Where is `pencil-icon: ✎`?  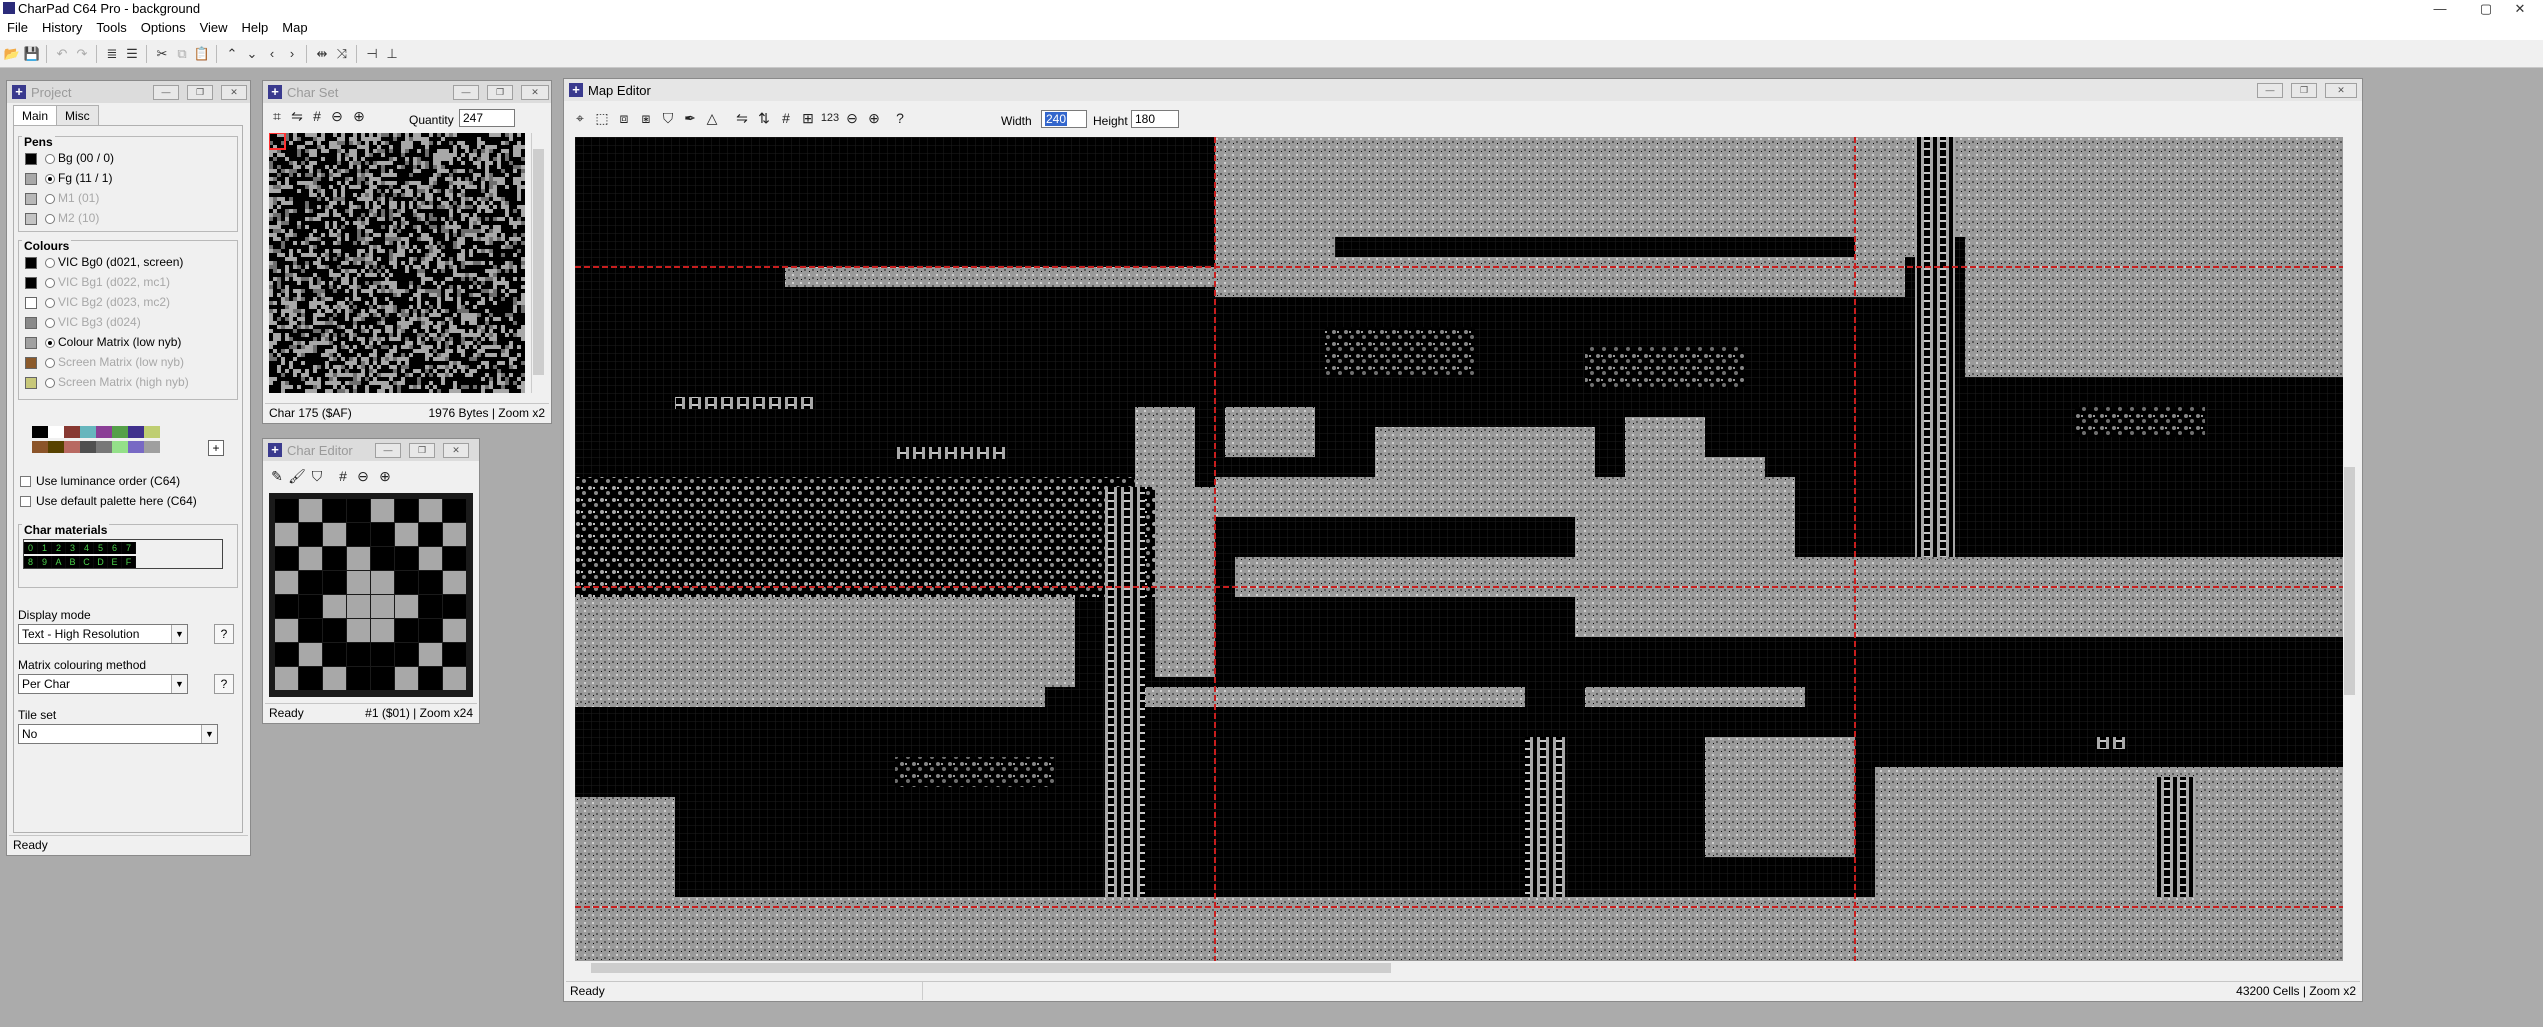 pencil-icon: ✎ is located at coordinates (277, 476).